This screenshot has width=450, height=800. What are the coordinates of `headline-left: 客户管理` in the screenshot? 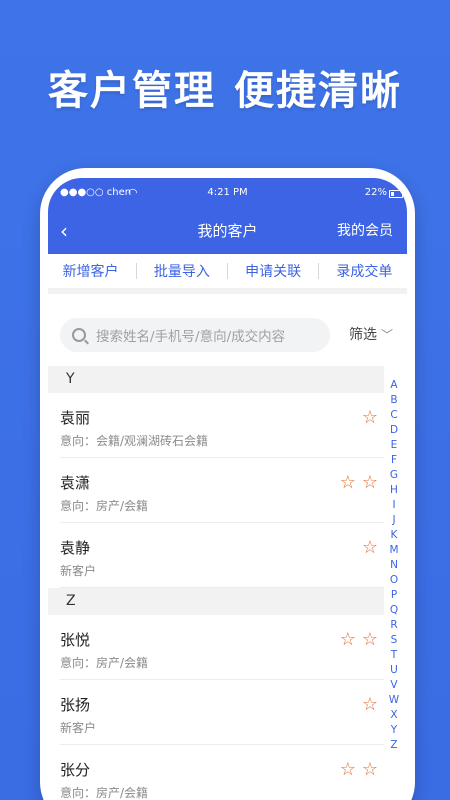 It's located at (132, 91).